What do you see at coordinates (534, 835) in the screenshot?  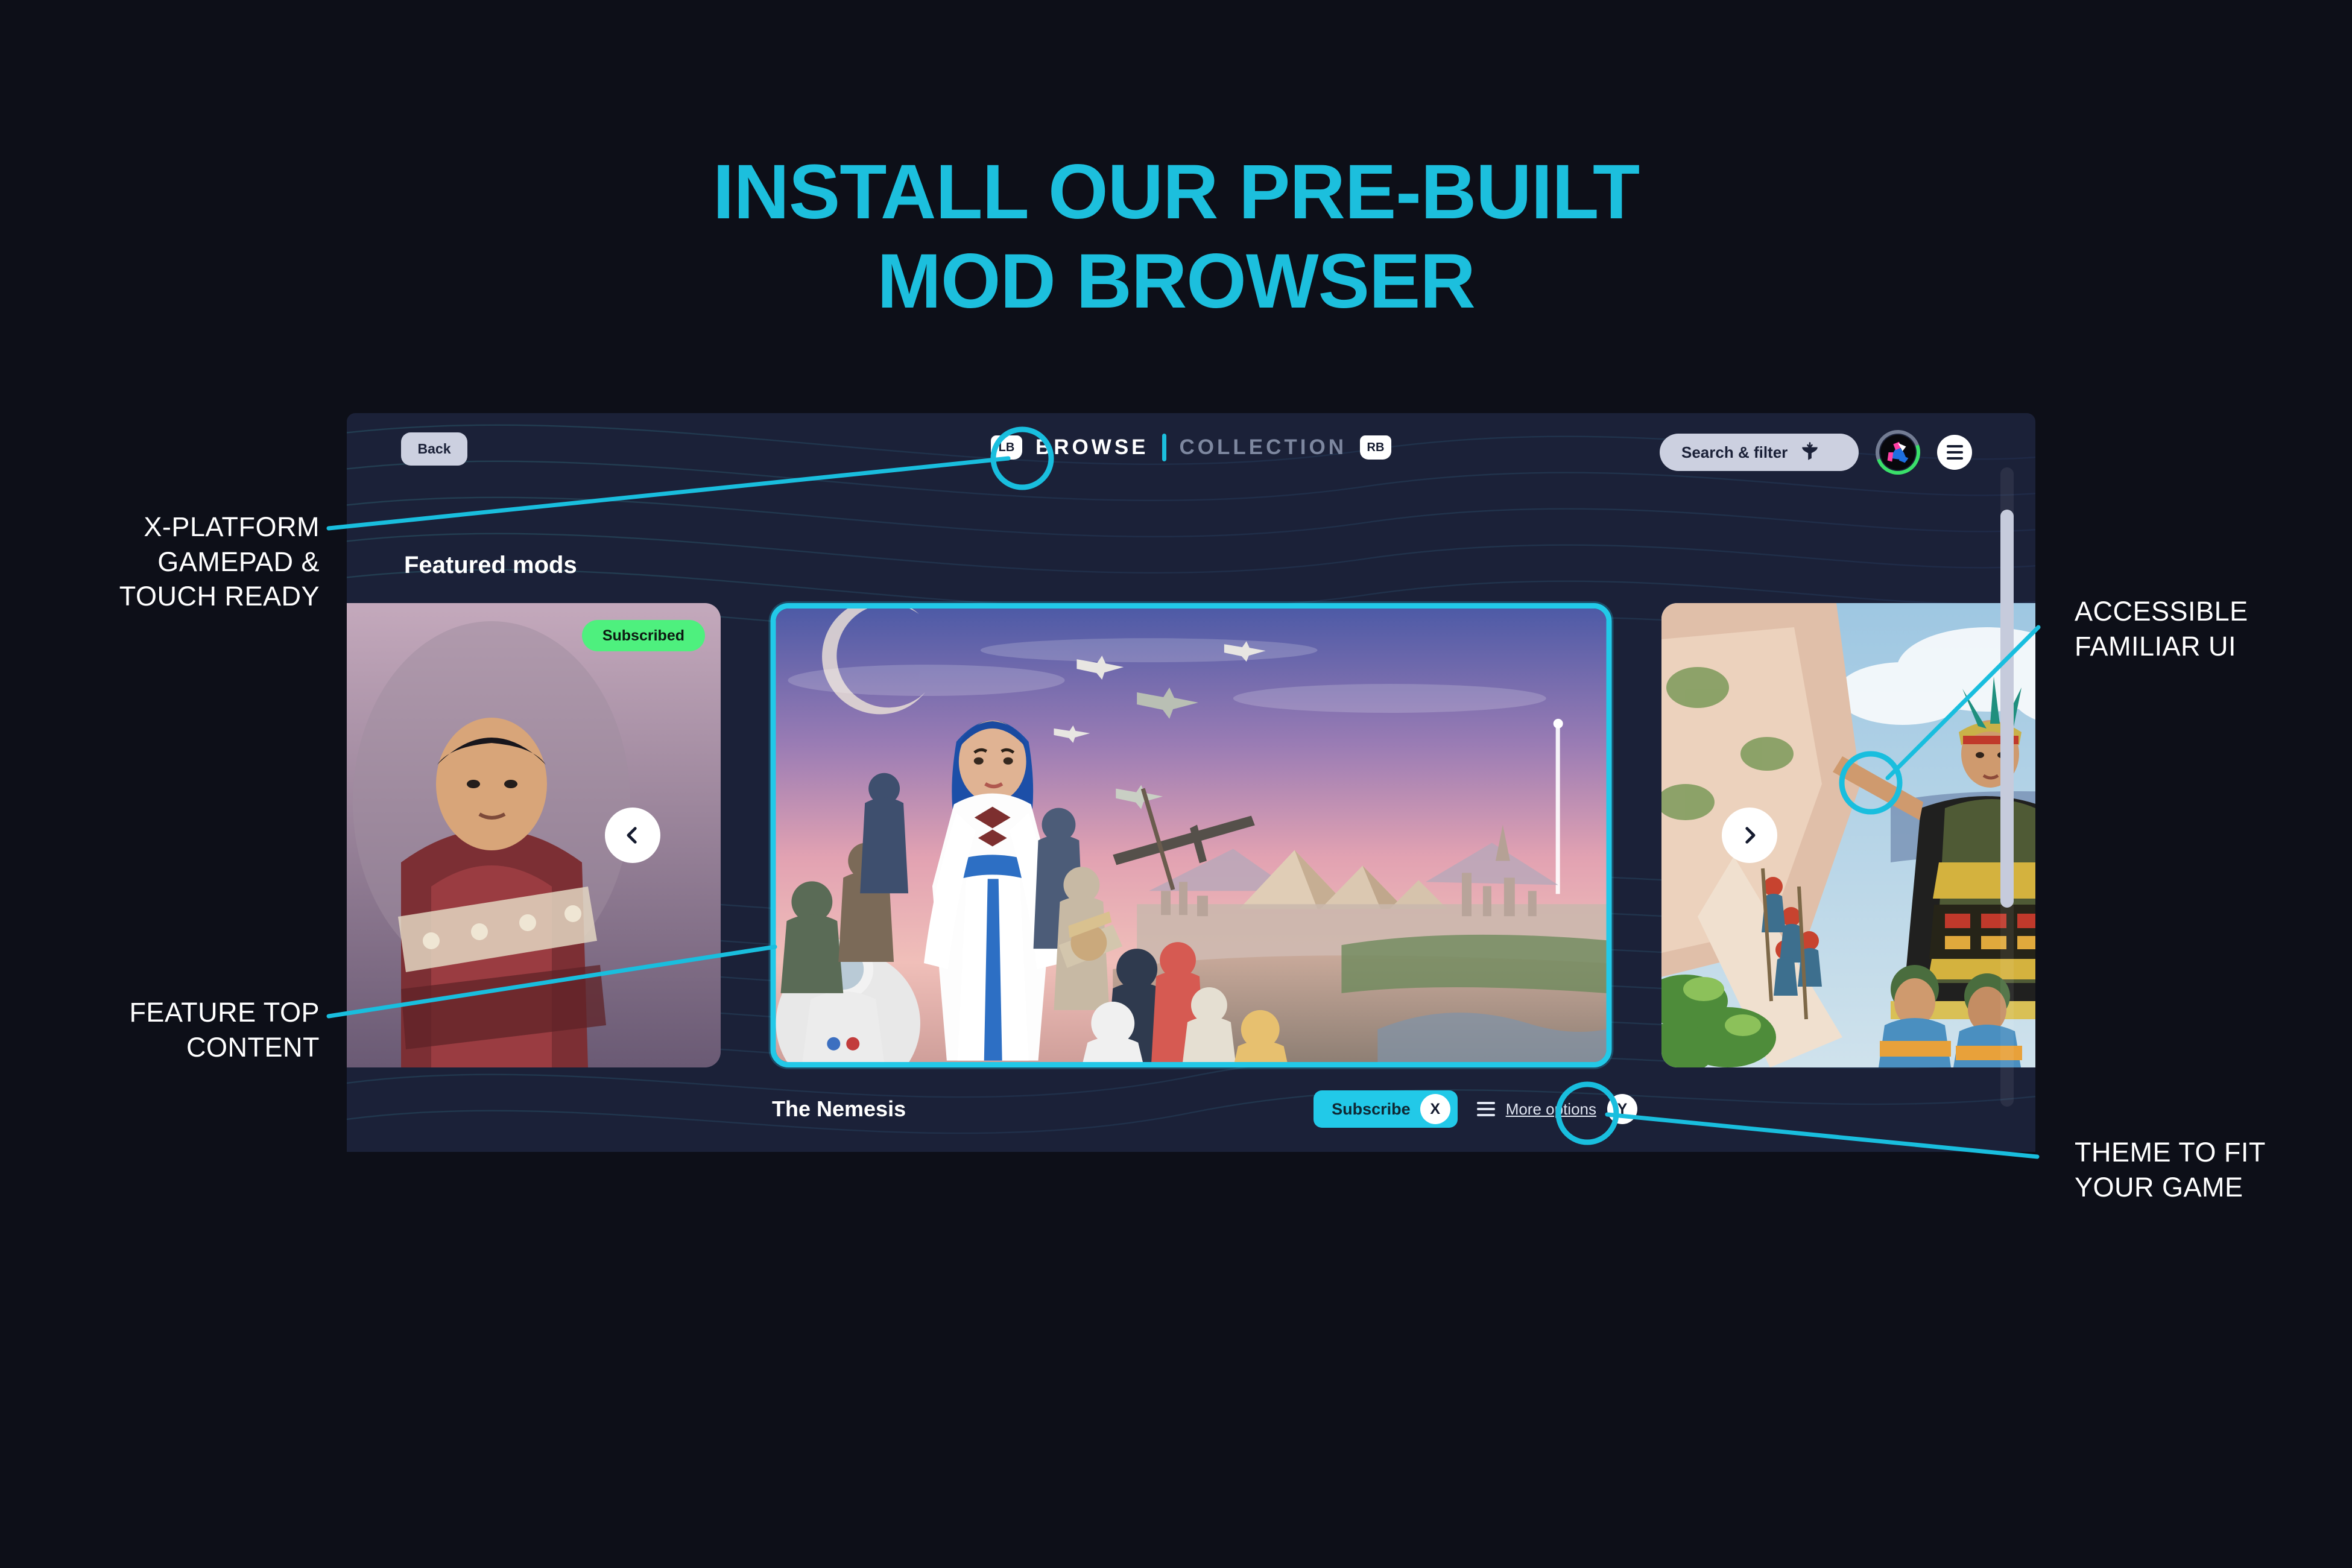 I see `left-preview-card: Subscribed` at bounding box center [534, 835].